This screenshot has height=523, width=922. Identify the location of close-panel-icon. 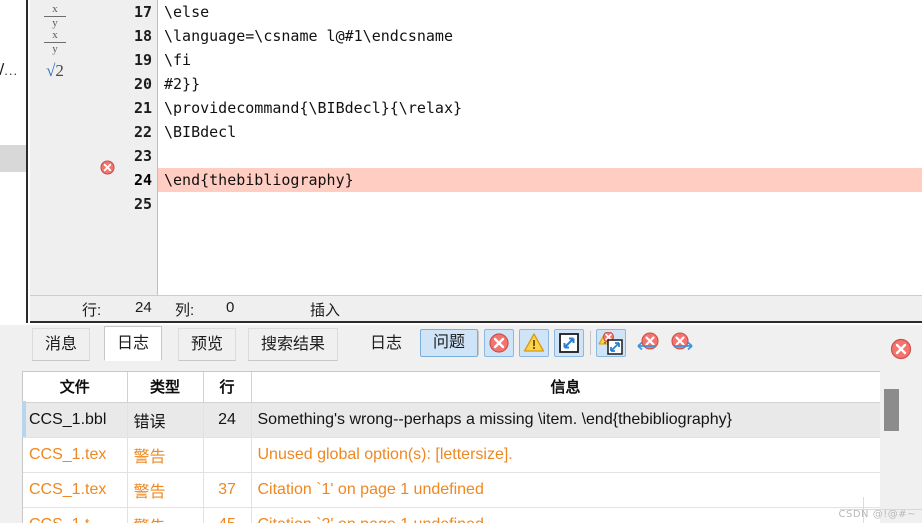
(901, 351).